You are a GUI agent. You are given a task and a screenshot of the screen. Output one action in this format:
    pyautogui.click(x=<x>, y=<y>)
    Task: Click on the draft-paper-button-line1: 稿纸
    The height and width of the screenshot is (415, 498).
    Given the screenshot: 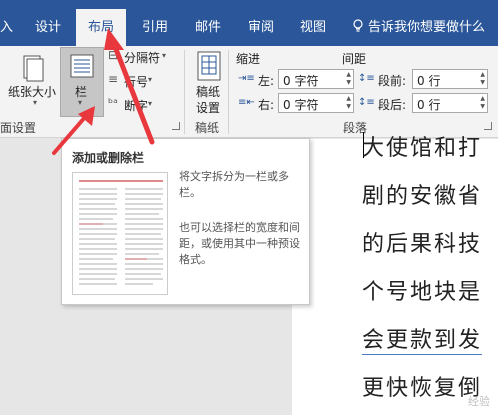 What is the action you would take?
    pyautogui.click(x=208, y=91)
    